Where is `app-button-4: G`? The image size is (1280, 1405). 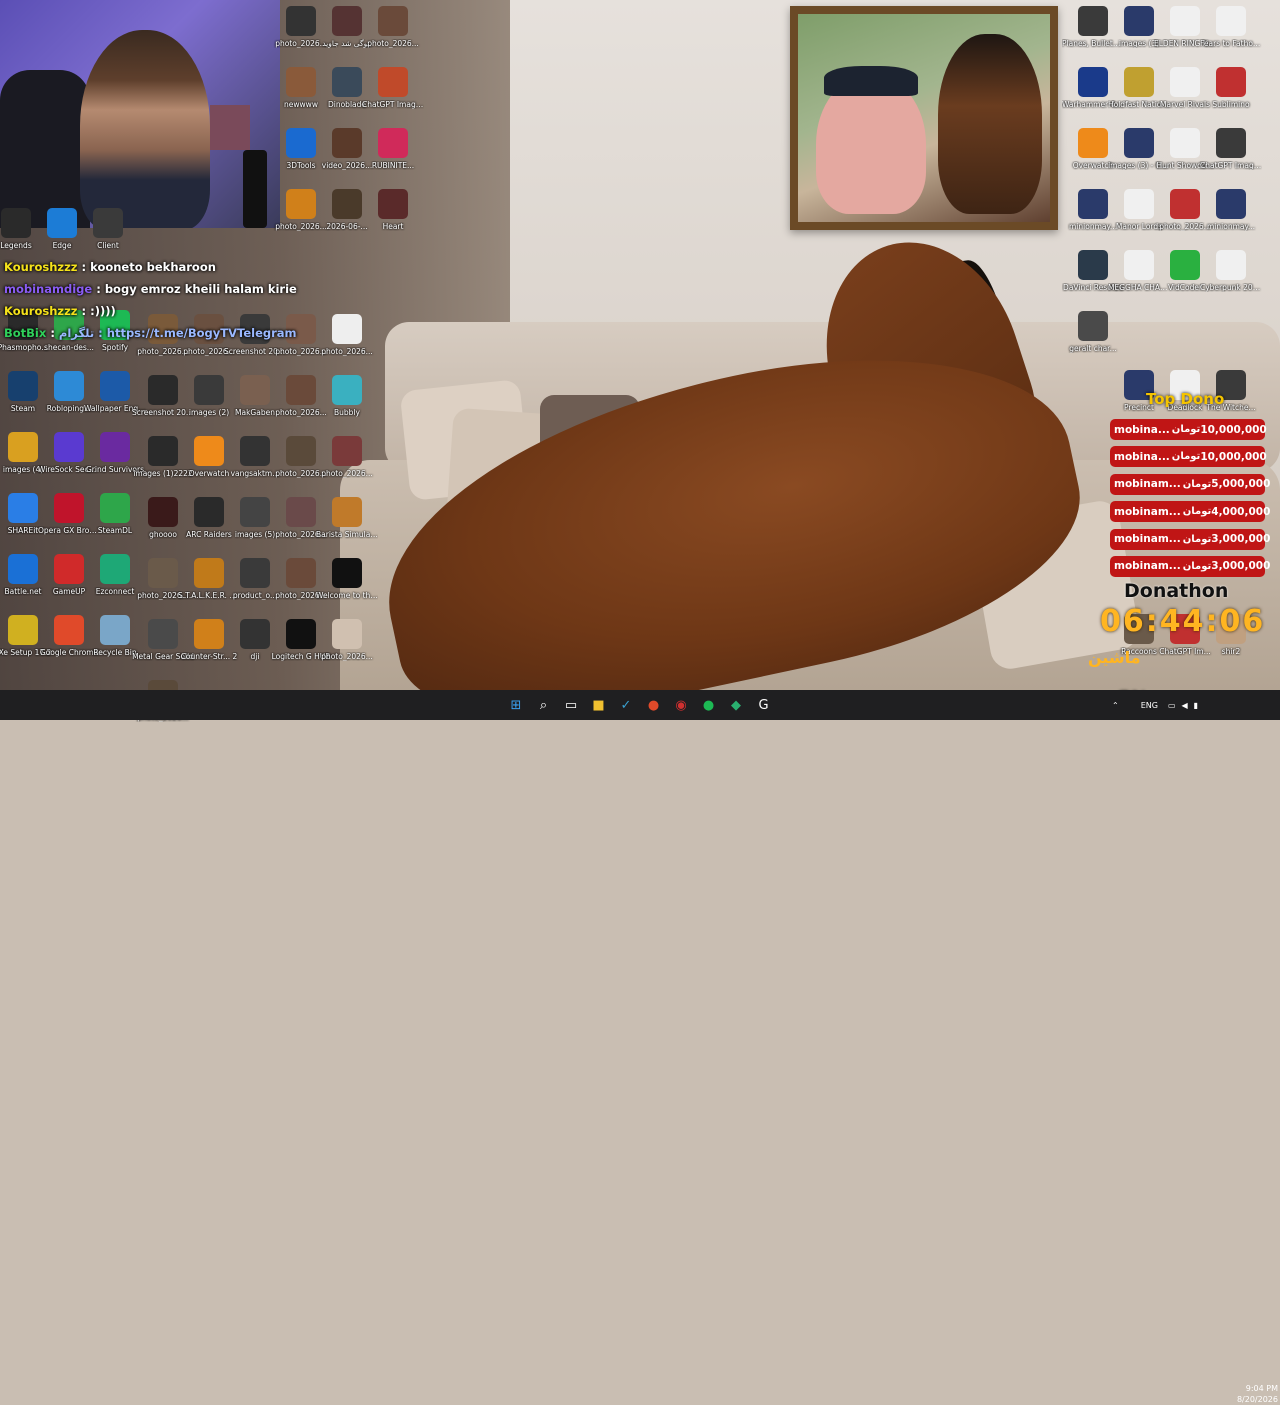
app-button-4: G is located at coordinates (764, 705).